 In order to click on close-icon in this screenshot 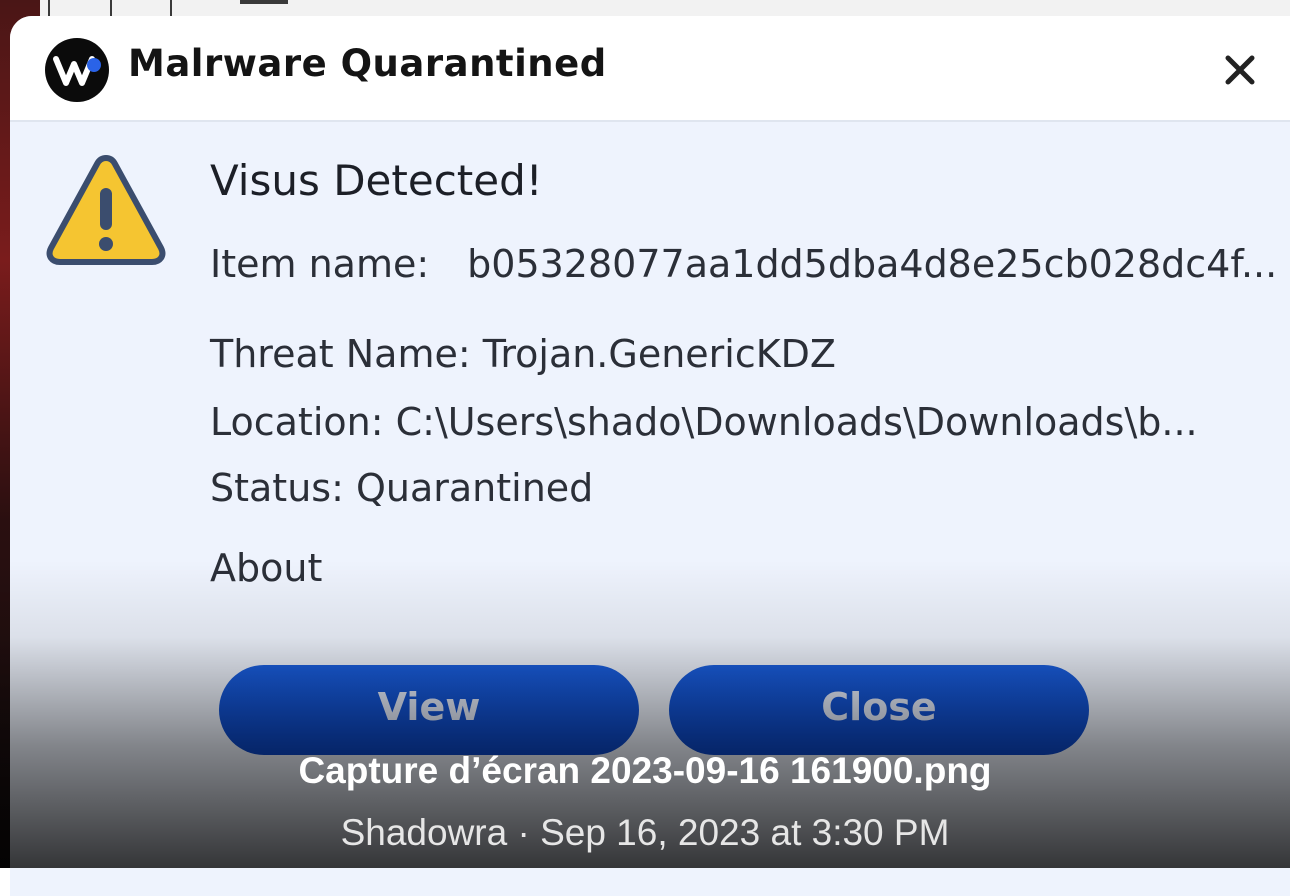, I will do `click(1240, 70)`.